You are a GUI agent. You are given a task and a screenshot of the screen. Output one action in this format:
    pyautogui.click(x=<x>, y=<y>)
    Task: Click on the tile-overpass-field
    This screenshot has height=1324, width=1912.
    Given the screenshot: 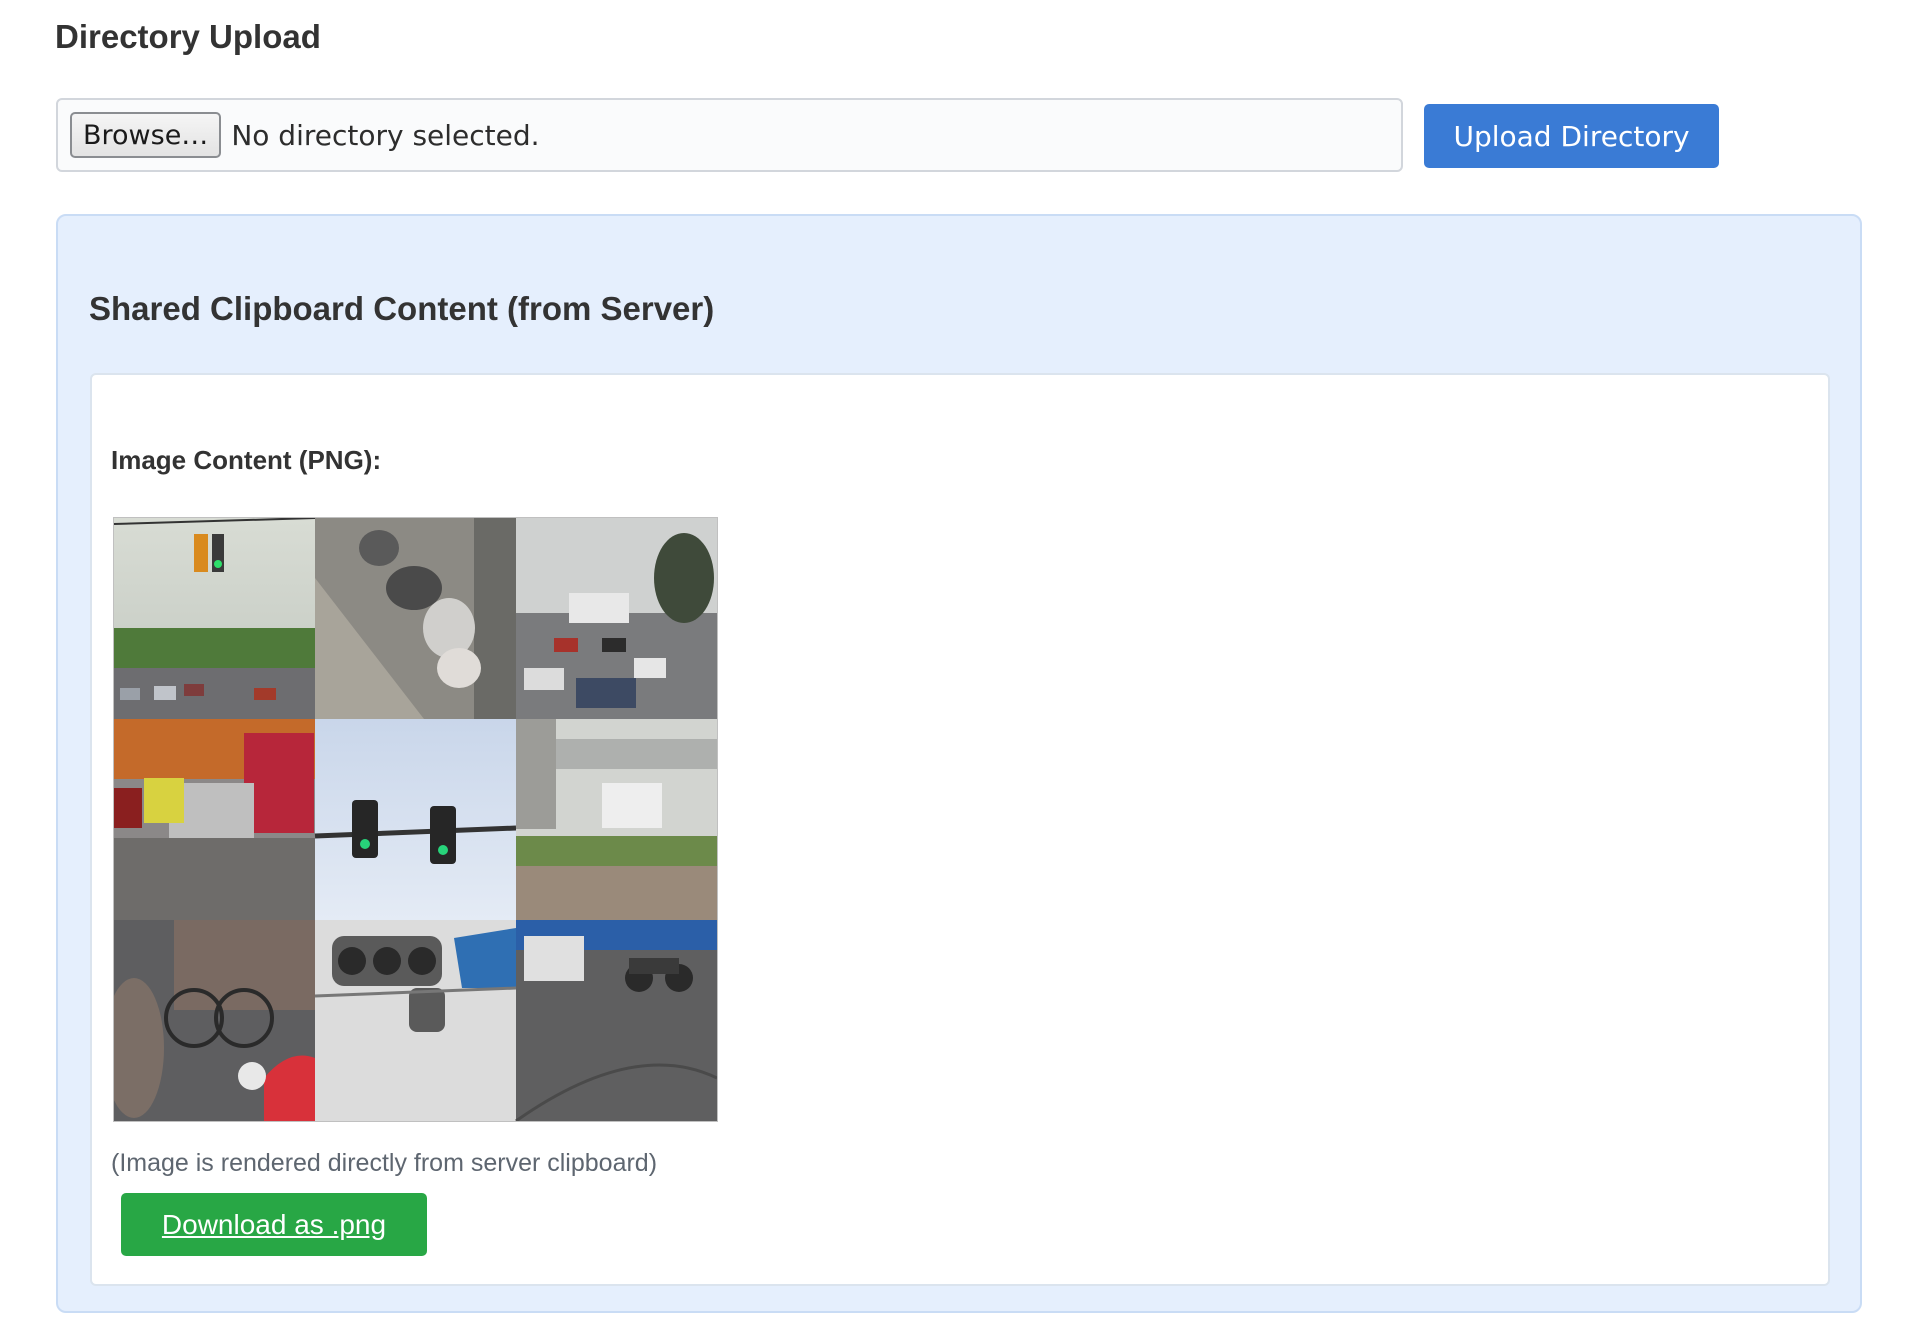 What is the action you would take?
    pyautogui.click(x=616, y=819)
    